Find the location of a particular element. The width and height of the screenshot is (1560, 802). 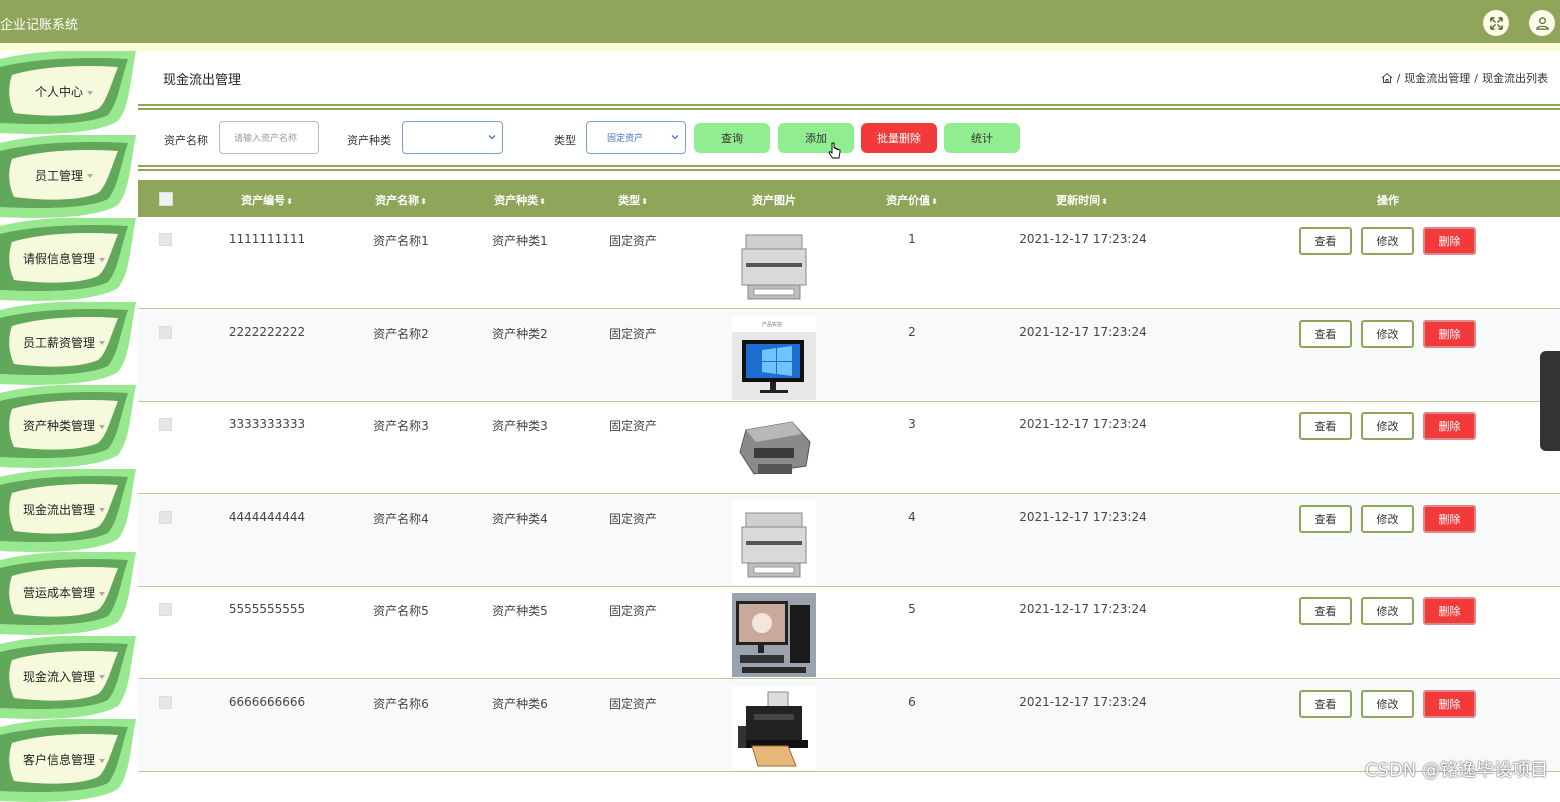

watermark: CSDN @铭逸毕设项目 is located at coordinates (1456, 770).